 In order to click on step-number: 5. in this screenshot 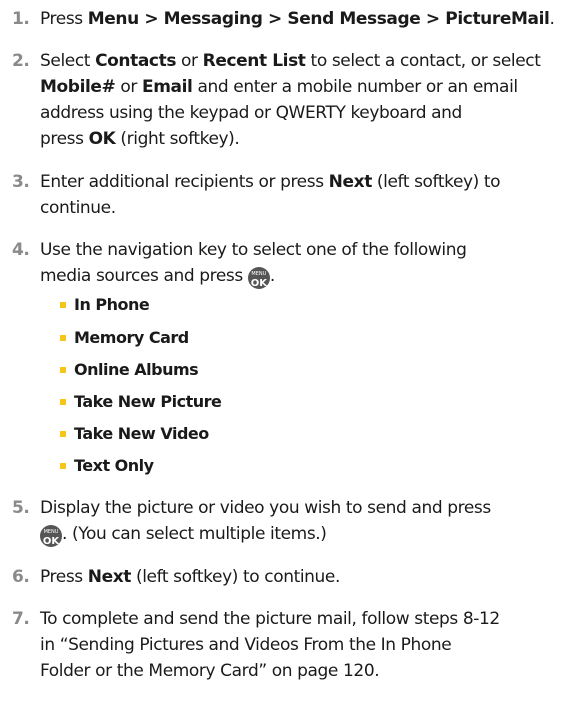, I will do `click(21, 508)`.